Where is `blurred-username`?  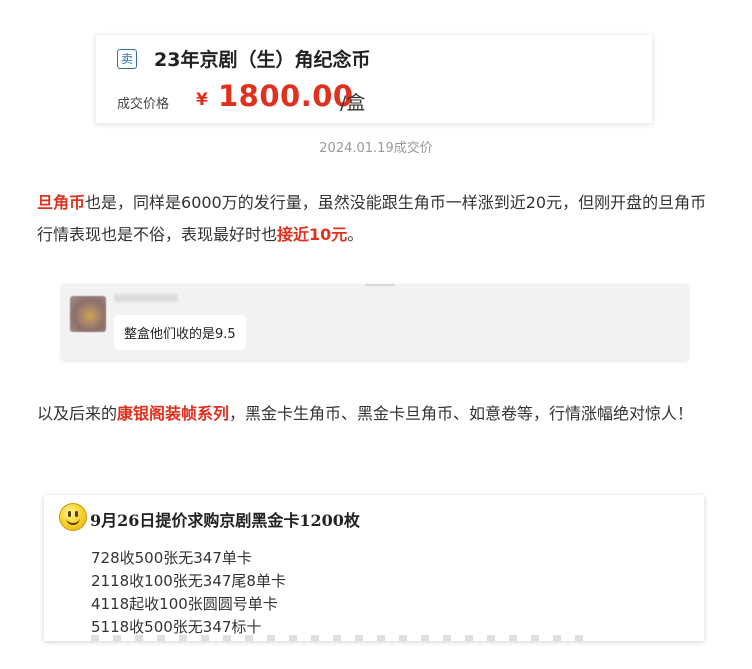 blurred-username is located at coordinates (146, 298).